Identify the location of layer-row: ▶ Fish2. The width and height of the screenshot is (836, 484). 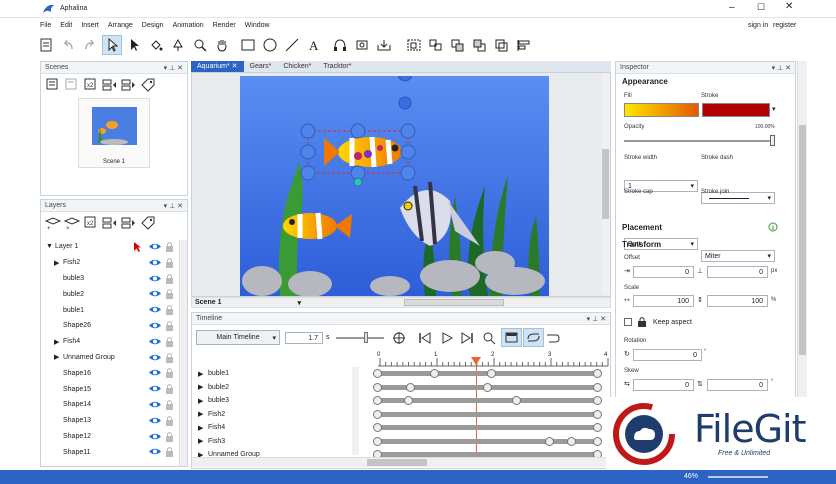
(110, 263).